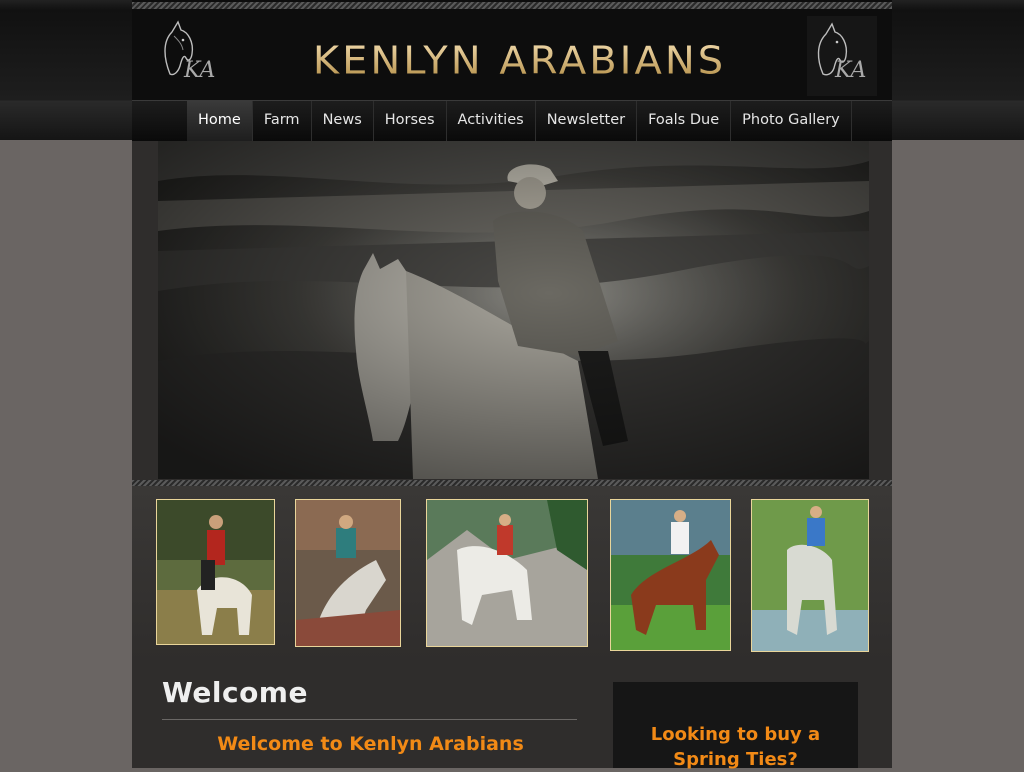 This screenshot has width=1024, height=772. I want to click on promo-box: Looking to buy a Spring Ties?, so click(735, 726).